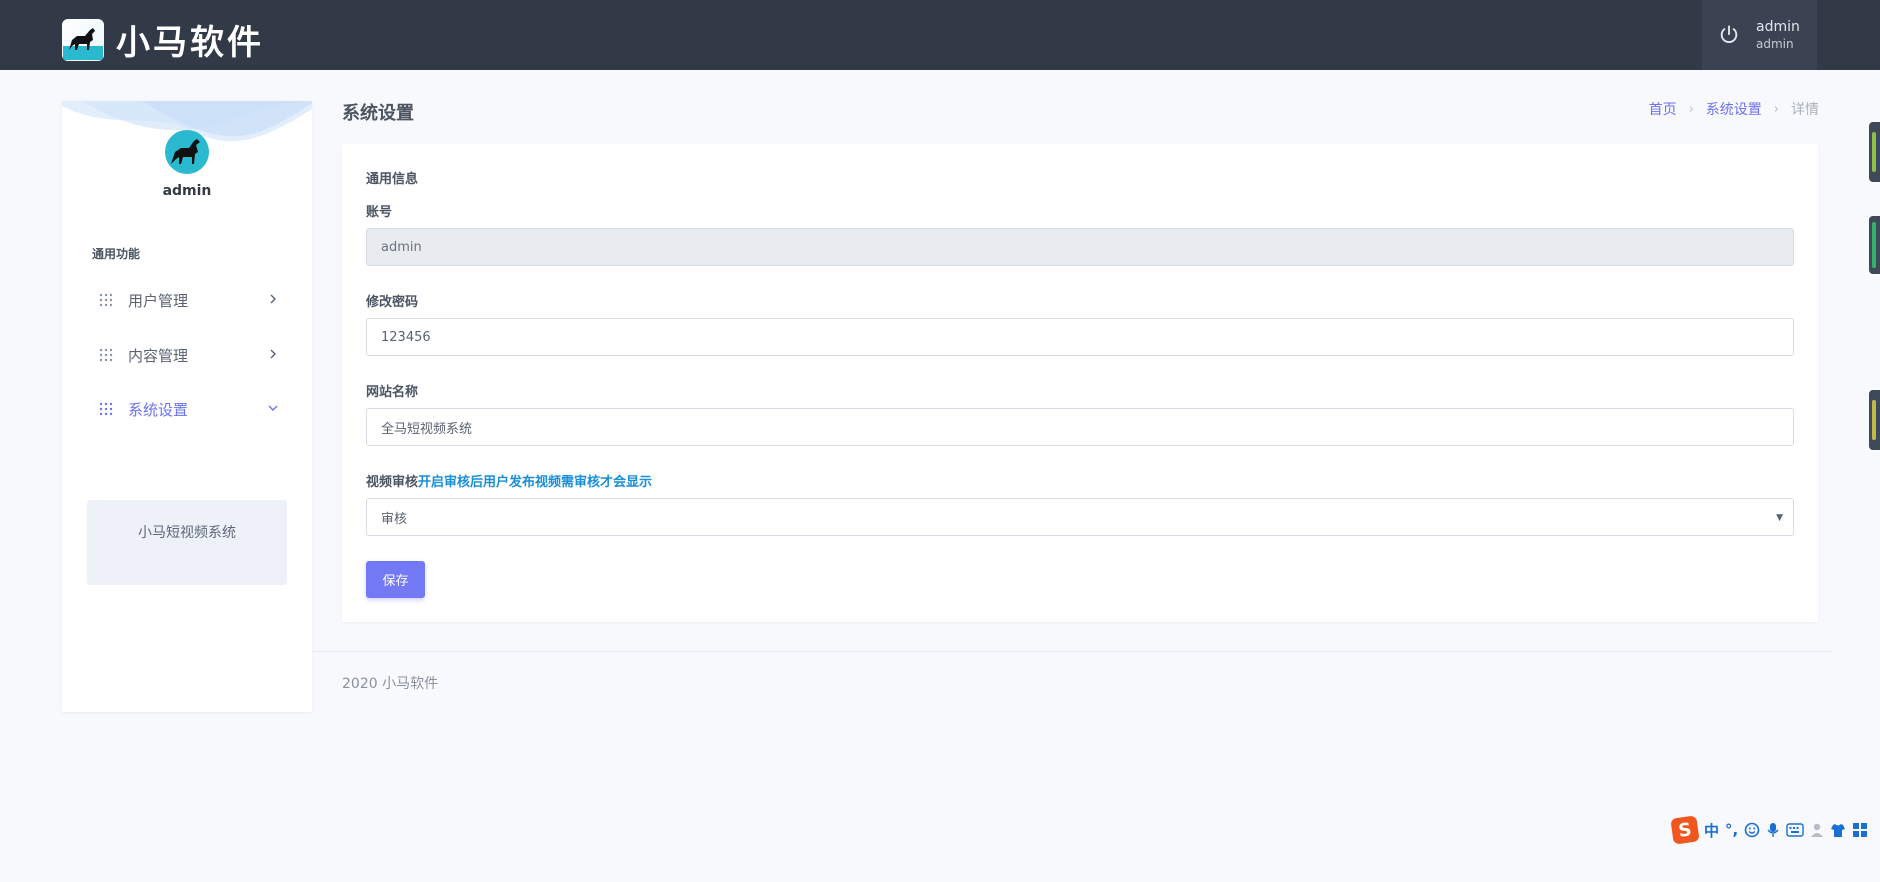 The image size is (1880, 882). I want to click on review-hint: 开启审核后用户发布视频需审核才会显示, so click(535, 482).